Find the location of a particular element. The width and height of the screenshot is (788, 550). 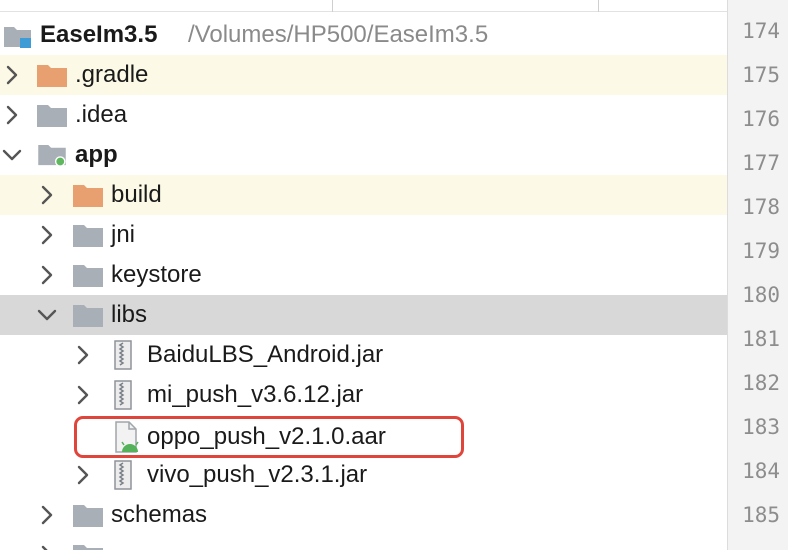

tree-item-label: build is located at coordinates (136, 194).